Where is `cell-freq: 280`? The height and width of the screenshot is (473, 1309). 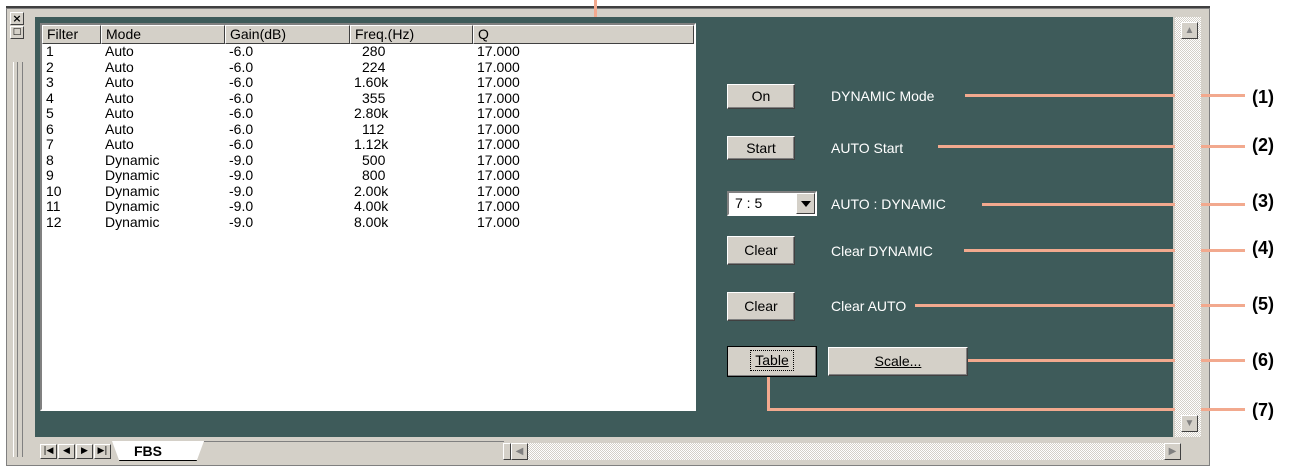
cell-freq: 280 is located at coordinates (374, 51).